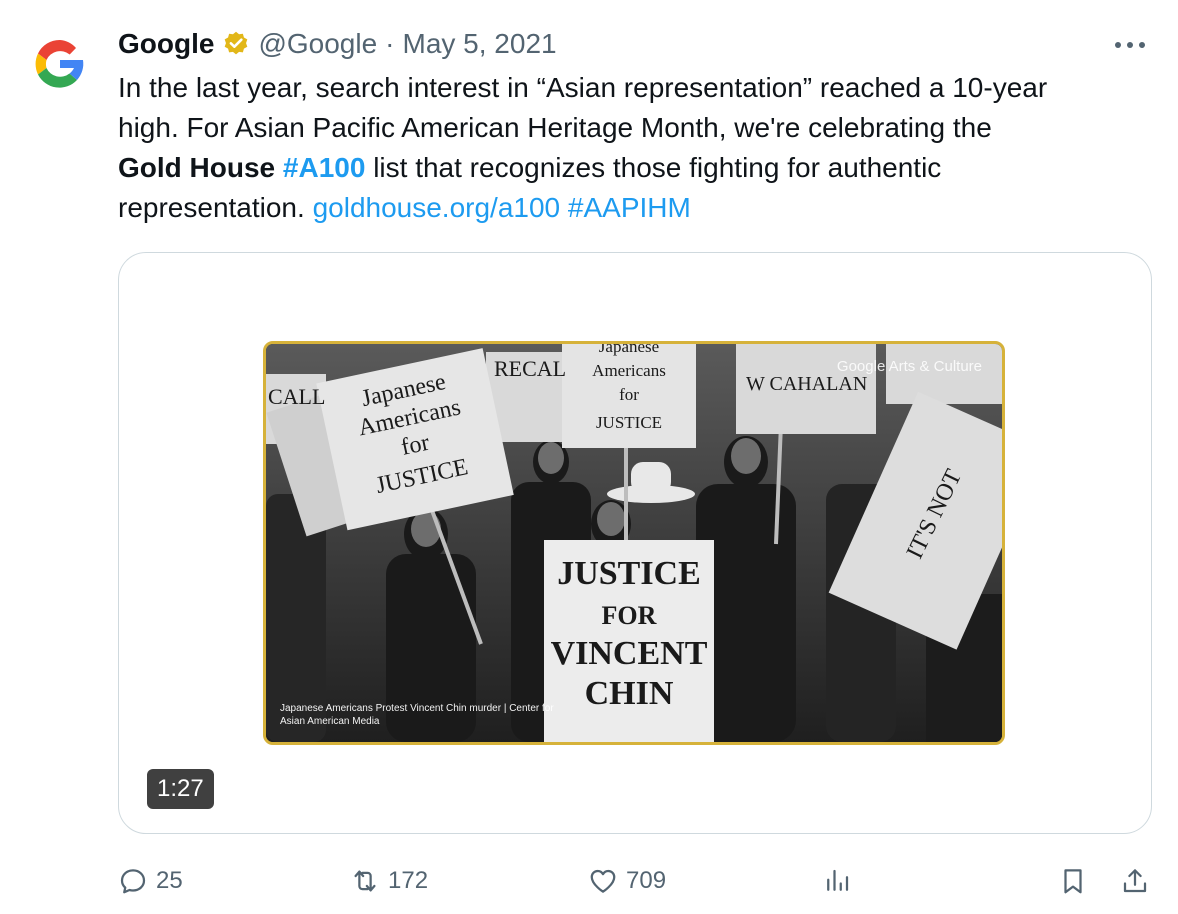  Describe the element at coordinates (629, 615) in the screenshot. I see `sign-3-line-2: FOR` at that location.